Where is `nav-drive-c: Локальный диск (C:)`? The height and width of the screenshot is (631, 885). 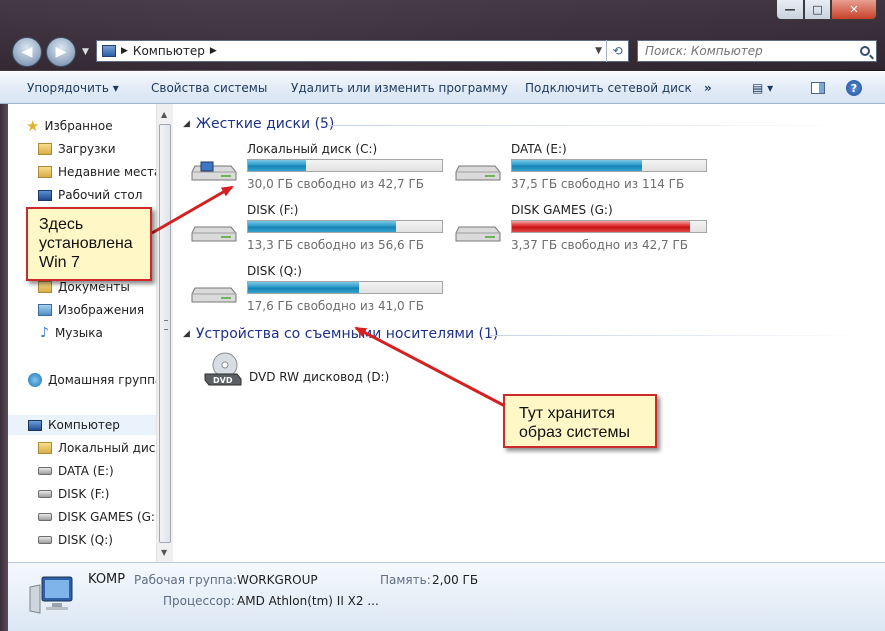
nav-drive-c: Локальный диск (C:) is located at coordinates (82, 448).